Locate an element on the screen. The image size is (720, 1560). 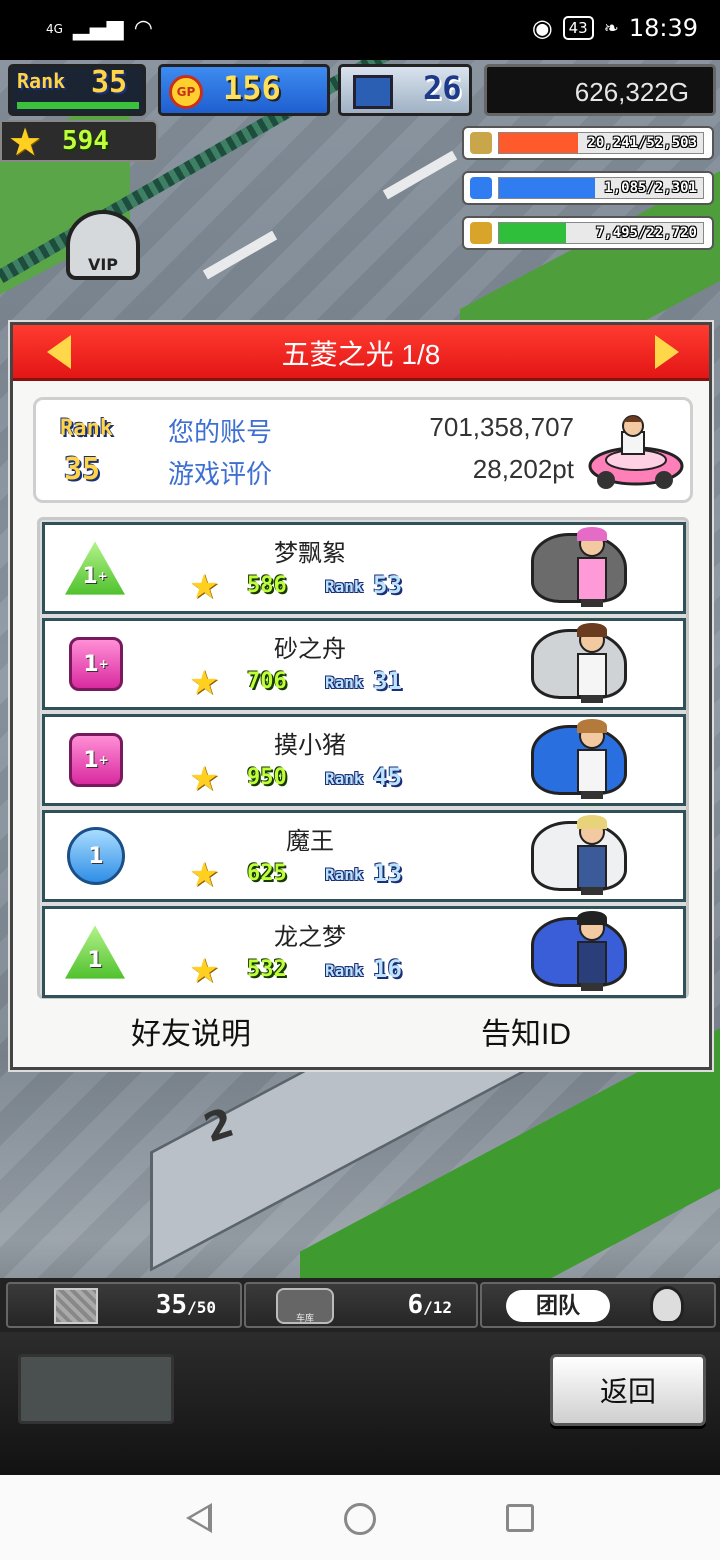
status-left: 4G ▂▄▆ ◠ is located at coordinates (99, 28).